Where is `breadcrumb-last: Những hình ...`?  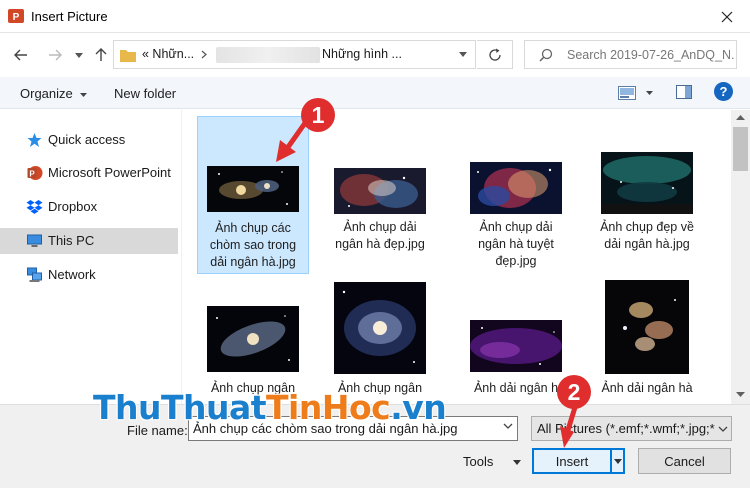 breadcrumb-last: Những hình ... is located at coordinates (362, 54).